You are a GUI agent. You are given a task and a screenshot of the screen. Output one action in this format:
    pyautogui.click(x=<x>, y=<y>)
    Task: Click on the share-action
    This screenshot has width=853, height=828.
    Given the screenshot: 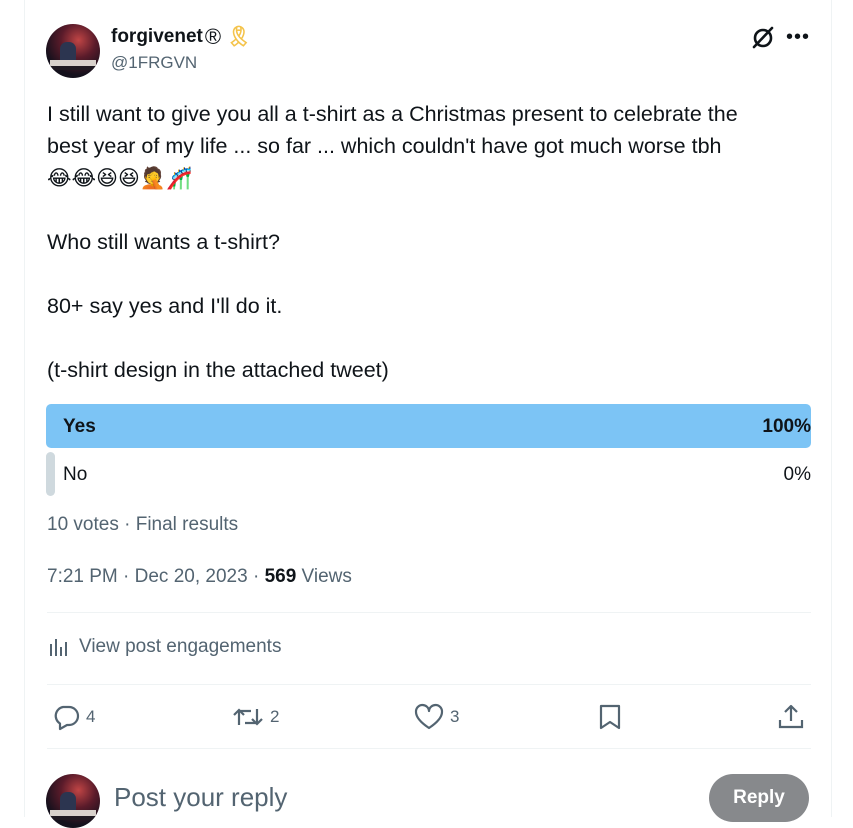 What is the action you would take?
    pyautogui.click(x=791, y=717)
    